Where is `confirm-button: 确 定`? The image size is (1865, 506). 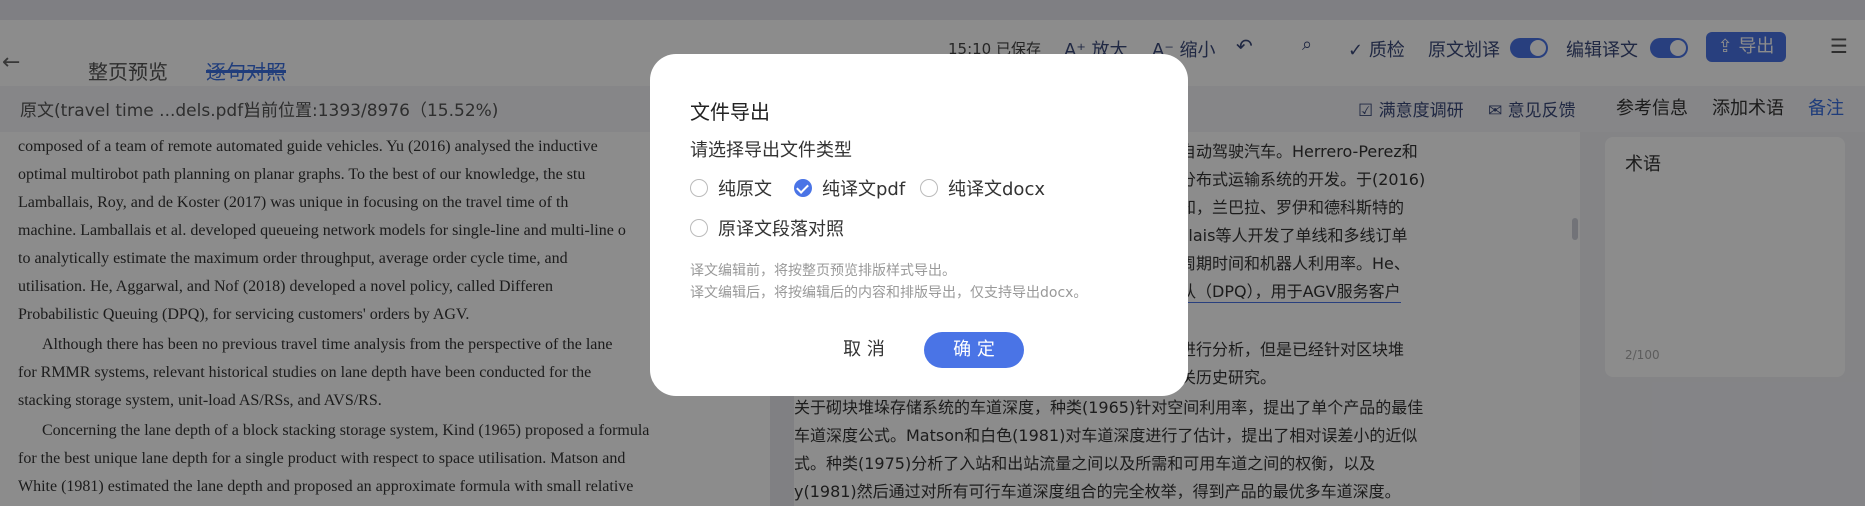 confirm-button: 确 定 is located at coordinates (974, 350).